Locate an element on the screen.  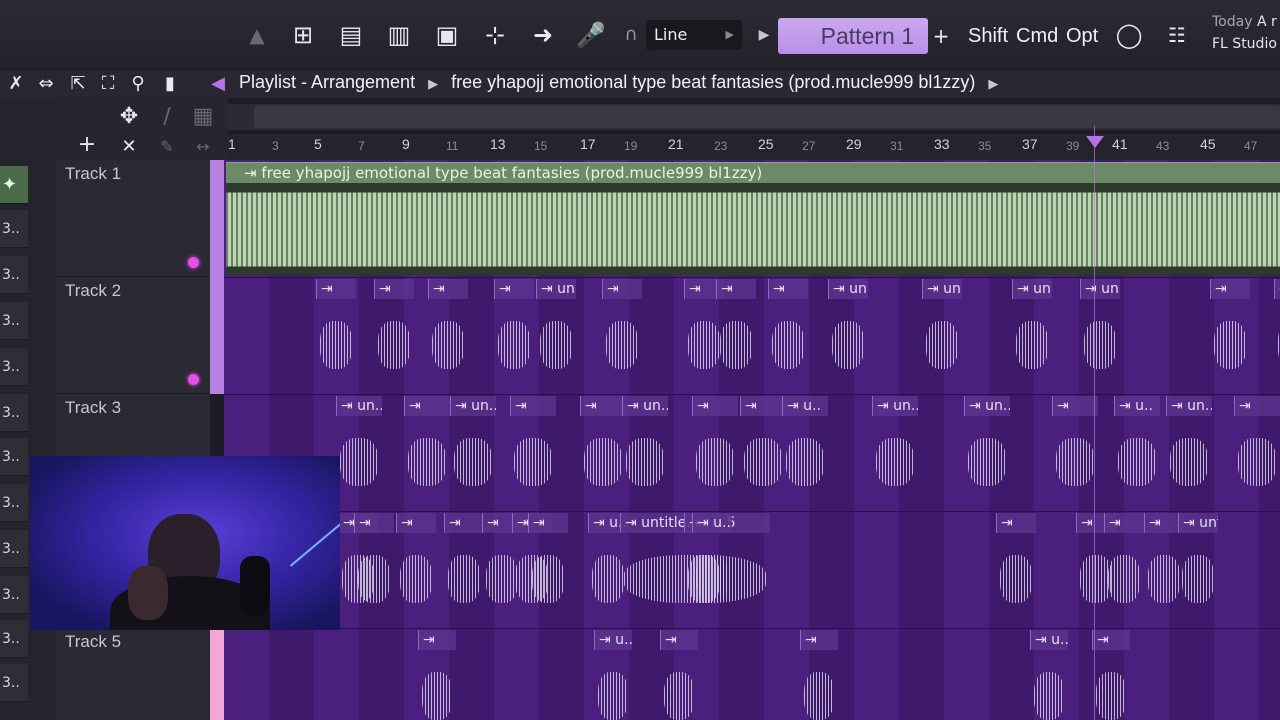
news-panel: Today A r is located at coordinates (1244, 22).